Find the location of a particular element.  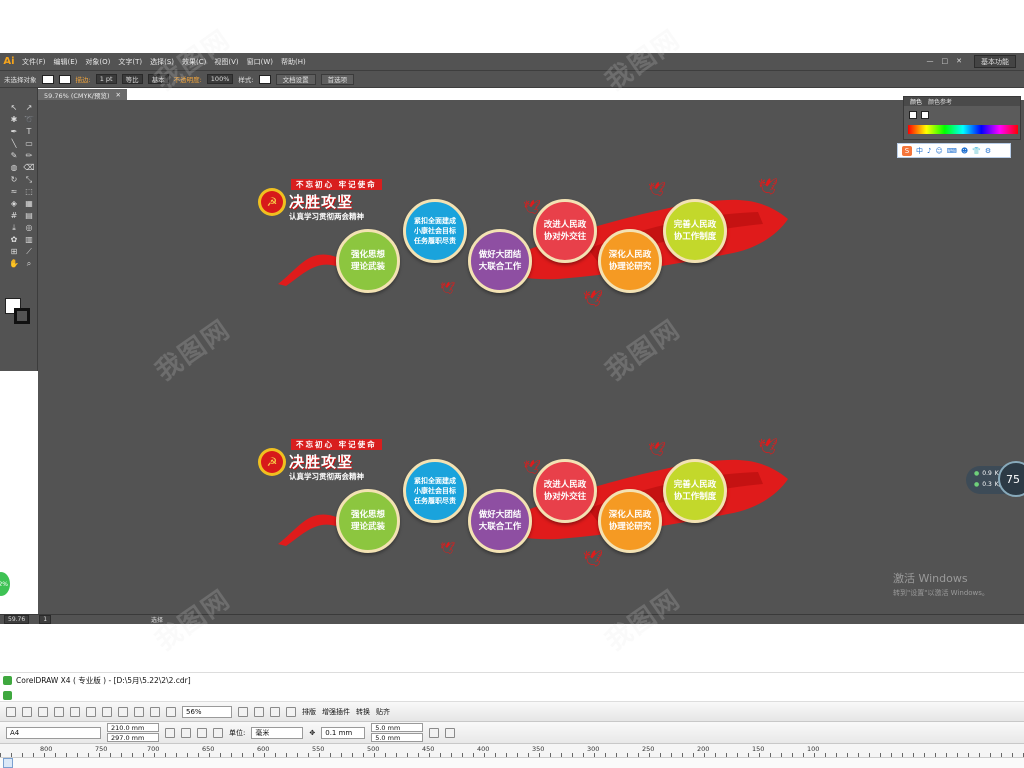

portrait-icon is located at coordinates (170, 732).